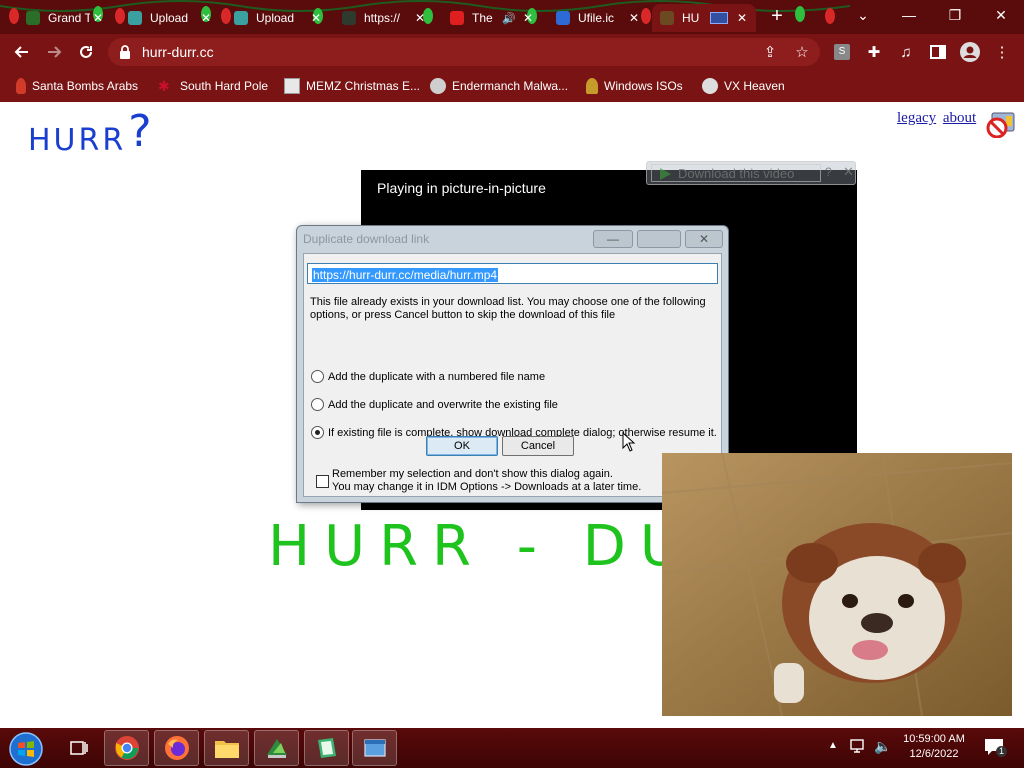 The height and width of the screenshot is (768, 1024). I want to click on idm-download-panel: Download this video ? ✕, so click(751, 173).